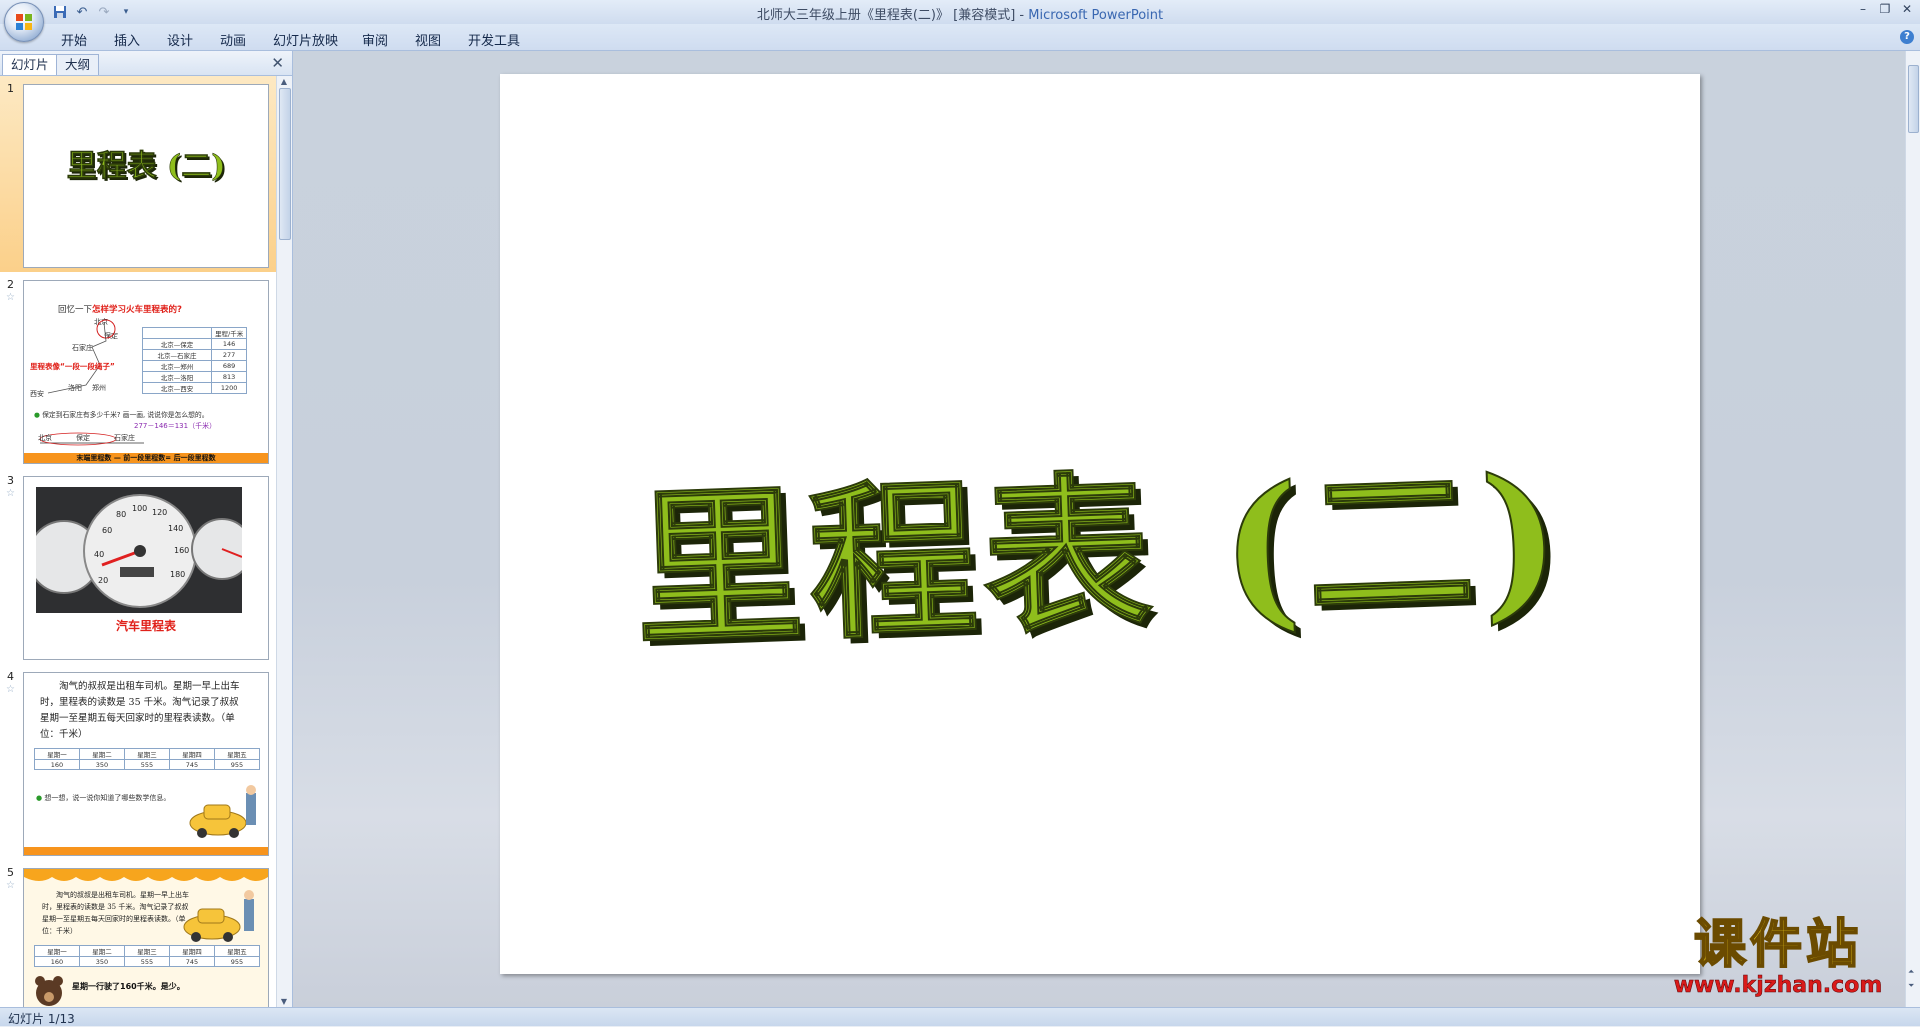 Image resolution: width=1920 pixels, height=1027 pixels. I want to click on slide-3-caption: 汽车里程表, so click(145, 626).